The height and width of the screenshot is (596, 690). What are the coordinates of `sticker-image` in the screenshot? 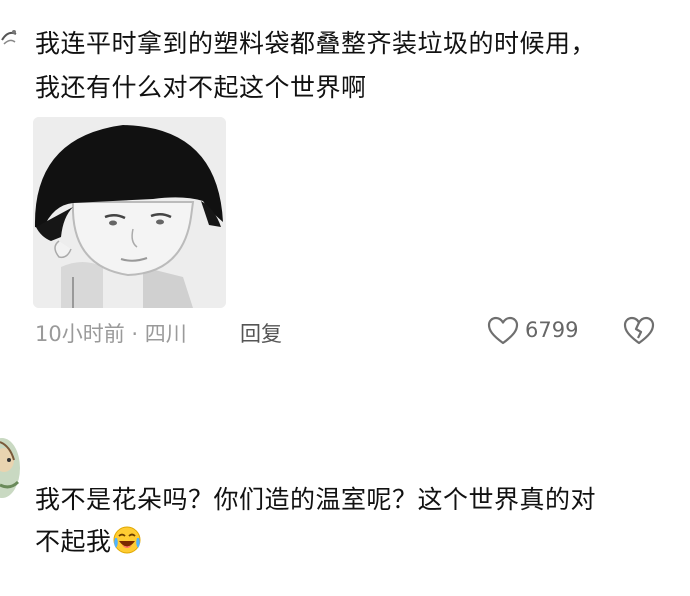 It's located at (129, 212).